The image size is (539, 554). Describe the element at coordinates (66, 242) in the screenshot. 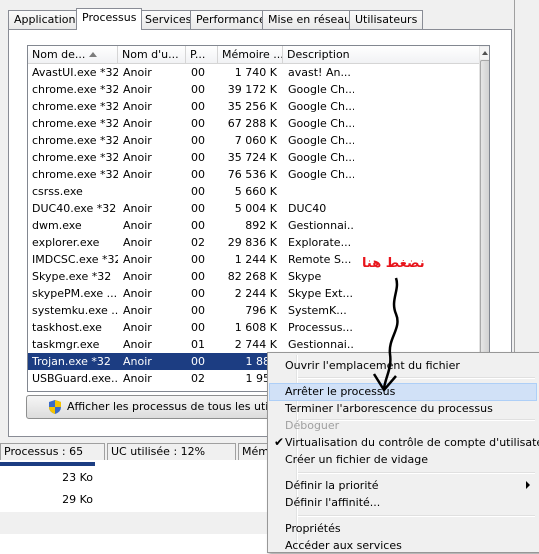

I see `process-name: explorer.exe` at that location.